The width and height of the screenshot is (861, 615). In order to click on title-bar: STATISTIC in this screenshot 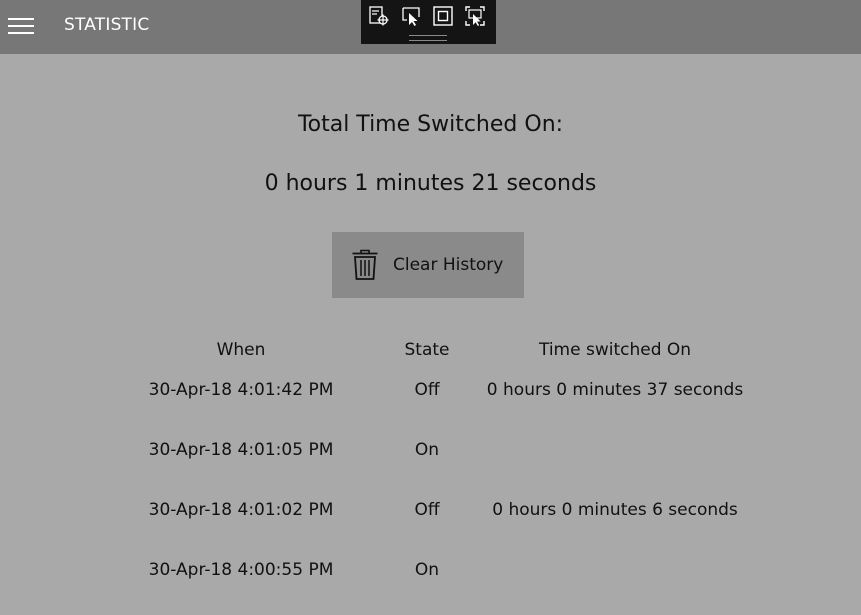, I will do `click(430, 27)`.